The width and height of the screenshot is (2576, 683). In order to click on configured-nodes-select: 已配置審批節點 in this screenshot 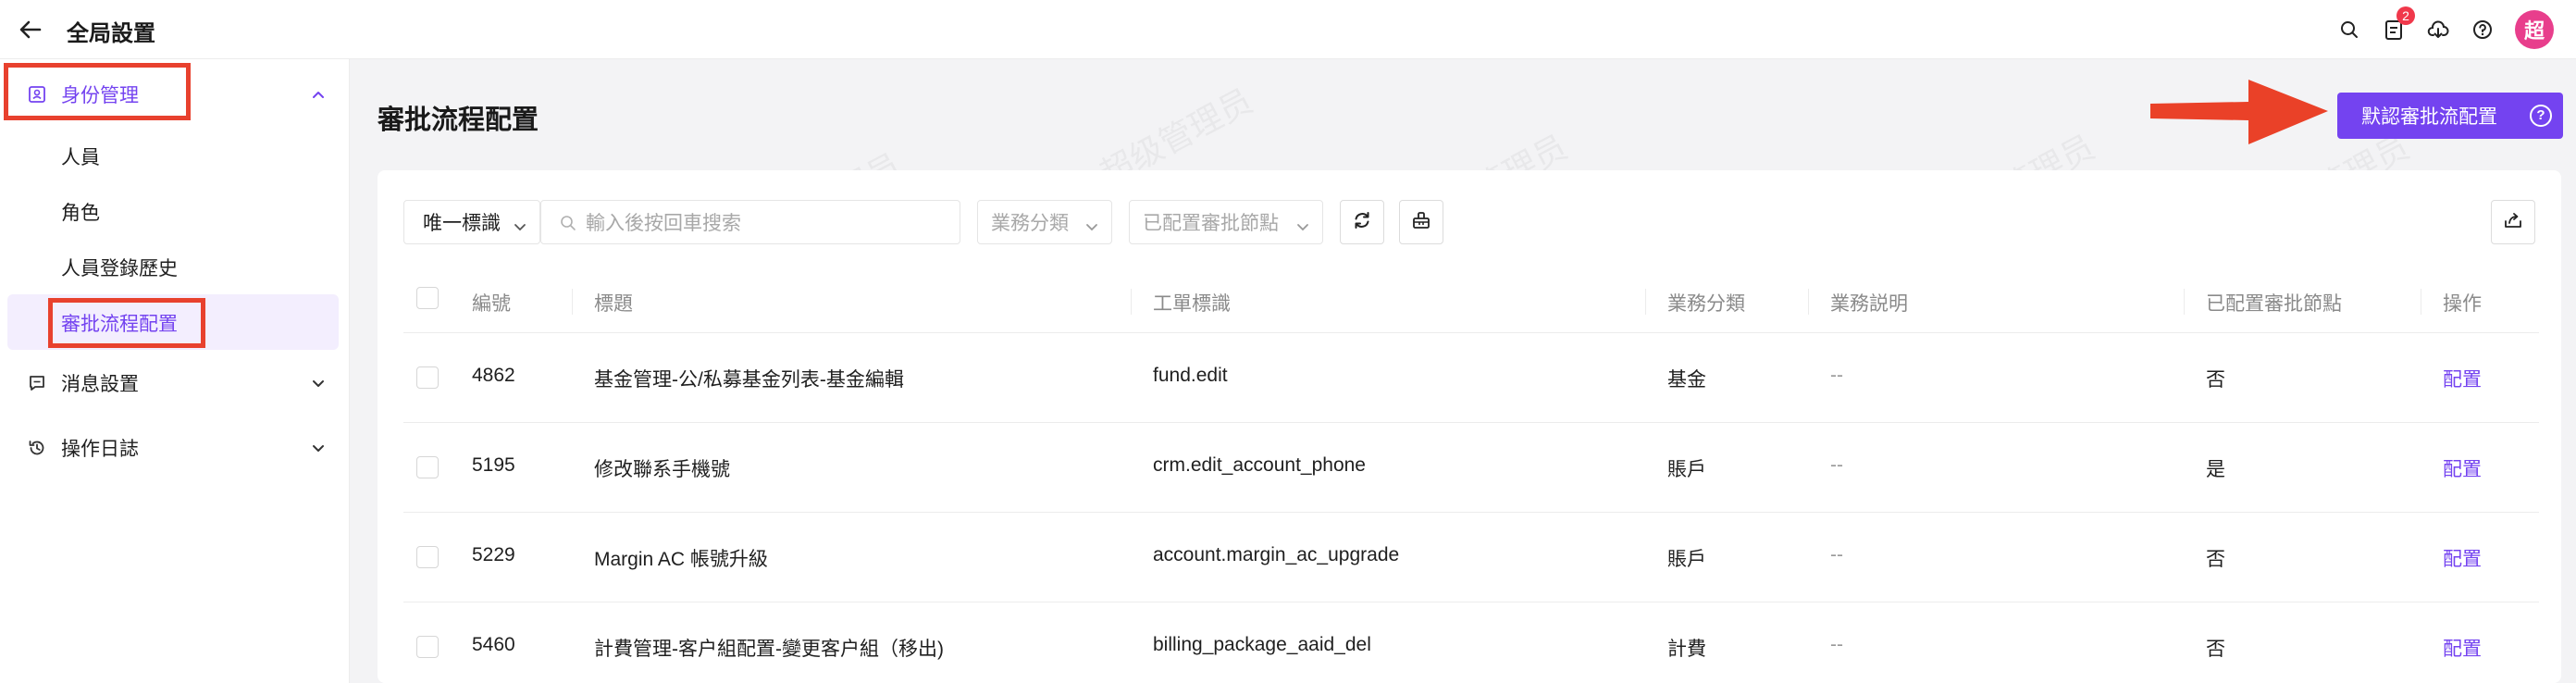, I will do `click(1226, 222)`.